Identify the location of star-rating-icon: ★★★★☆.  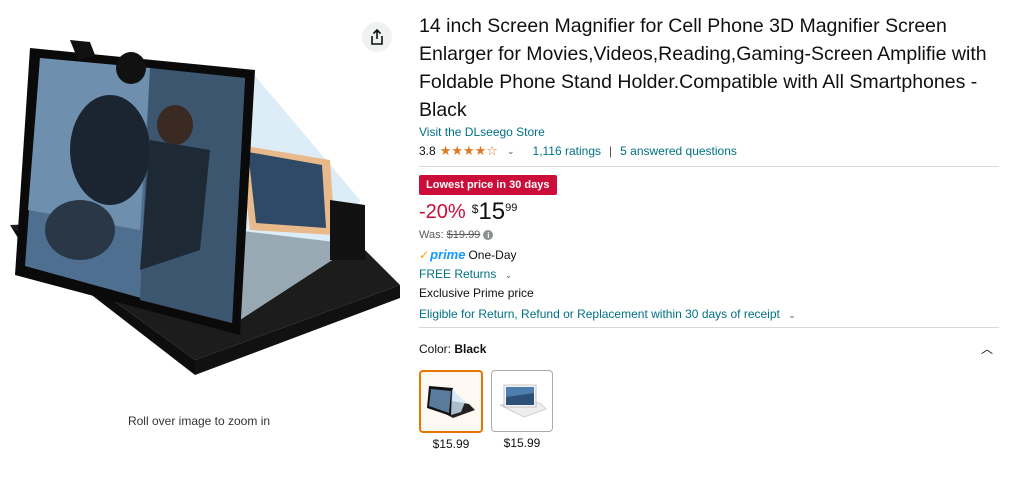
(469, 151).